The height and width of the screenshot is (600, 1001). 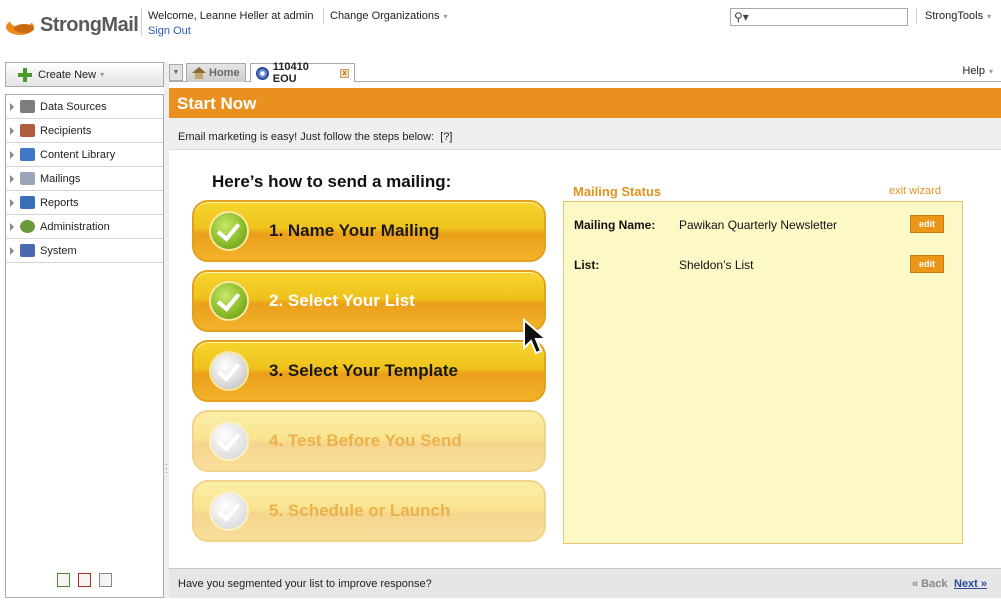 I want to click on splitter-grip-icon: · · ·, so click(x=166, y=468).